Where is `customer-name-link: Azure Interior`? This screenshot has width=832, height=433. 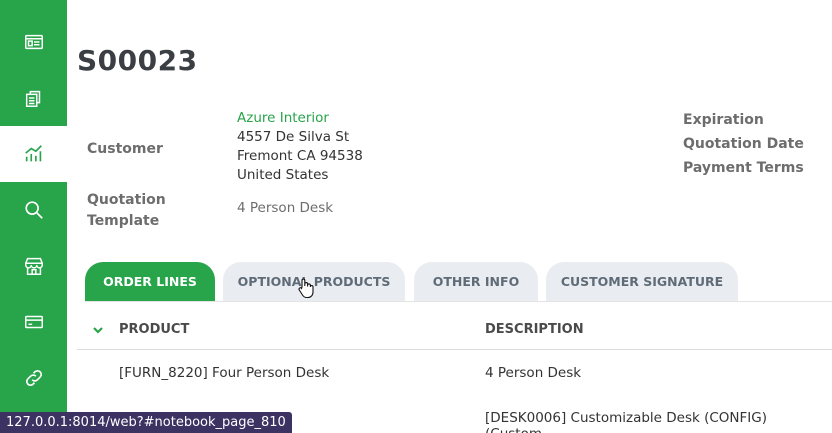 customer-name-link: Azure Interior is located at coordinates (283, 118).